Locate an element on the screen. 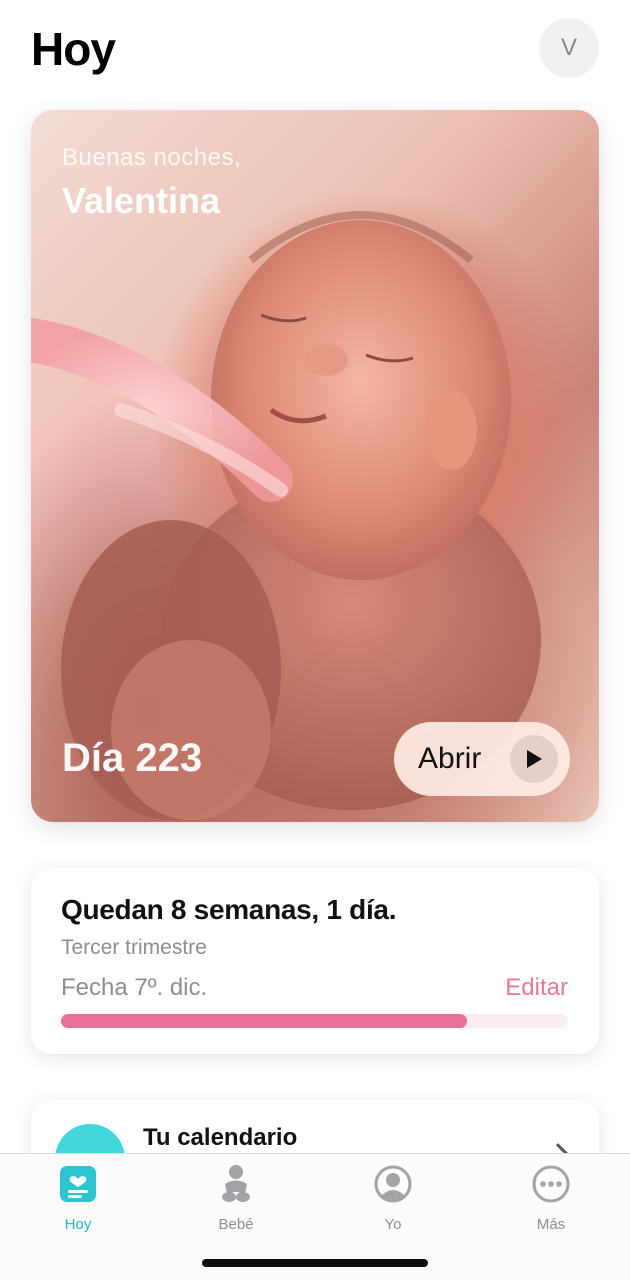 This screenshot has width=630, height=1280. header: Hoy V is located at coordinates (315, 50).